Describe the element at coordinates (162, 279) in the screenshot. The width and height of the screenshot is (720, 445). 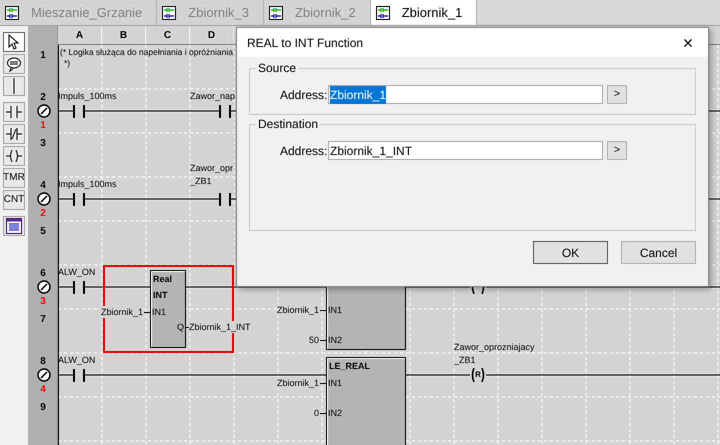
I see `block-title: Real` at that location.